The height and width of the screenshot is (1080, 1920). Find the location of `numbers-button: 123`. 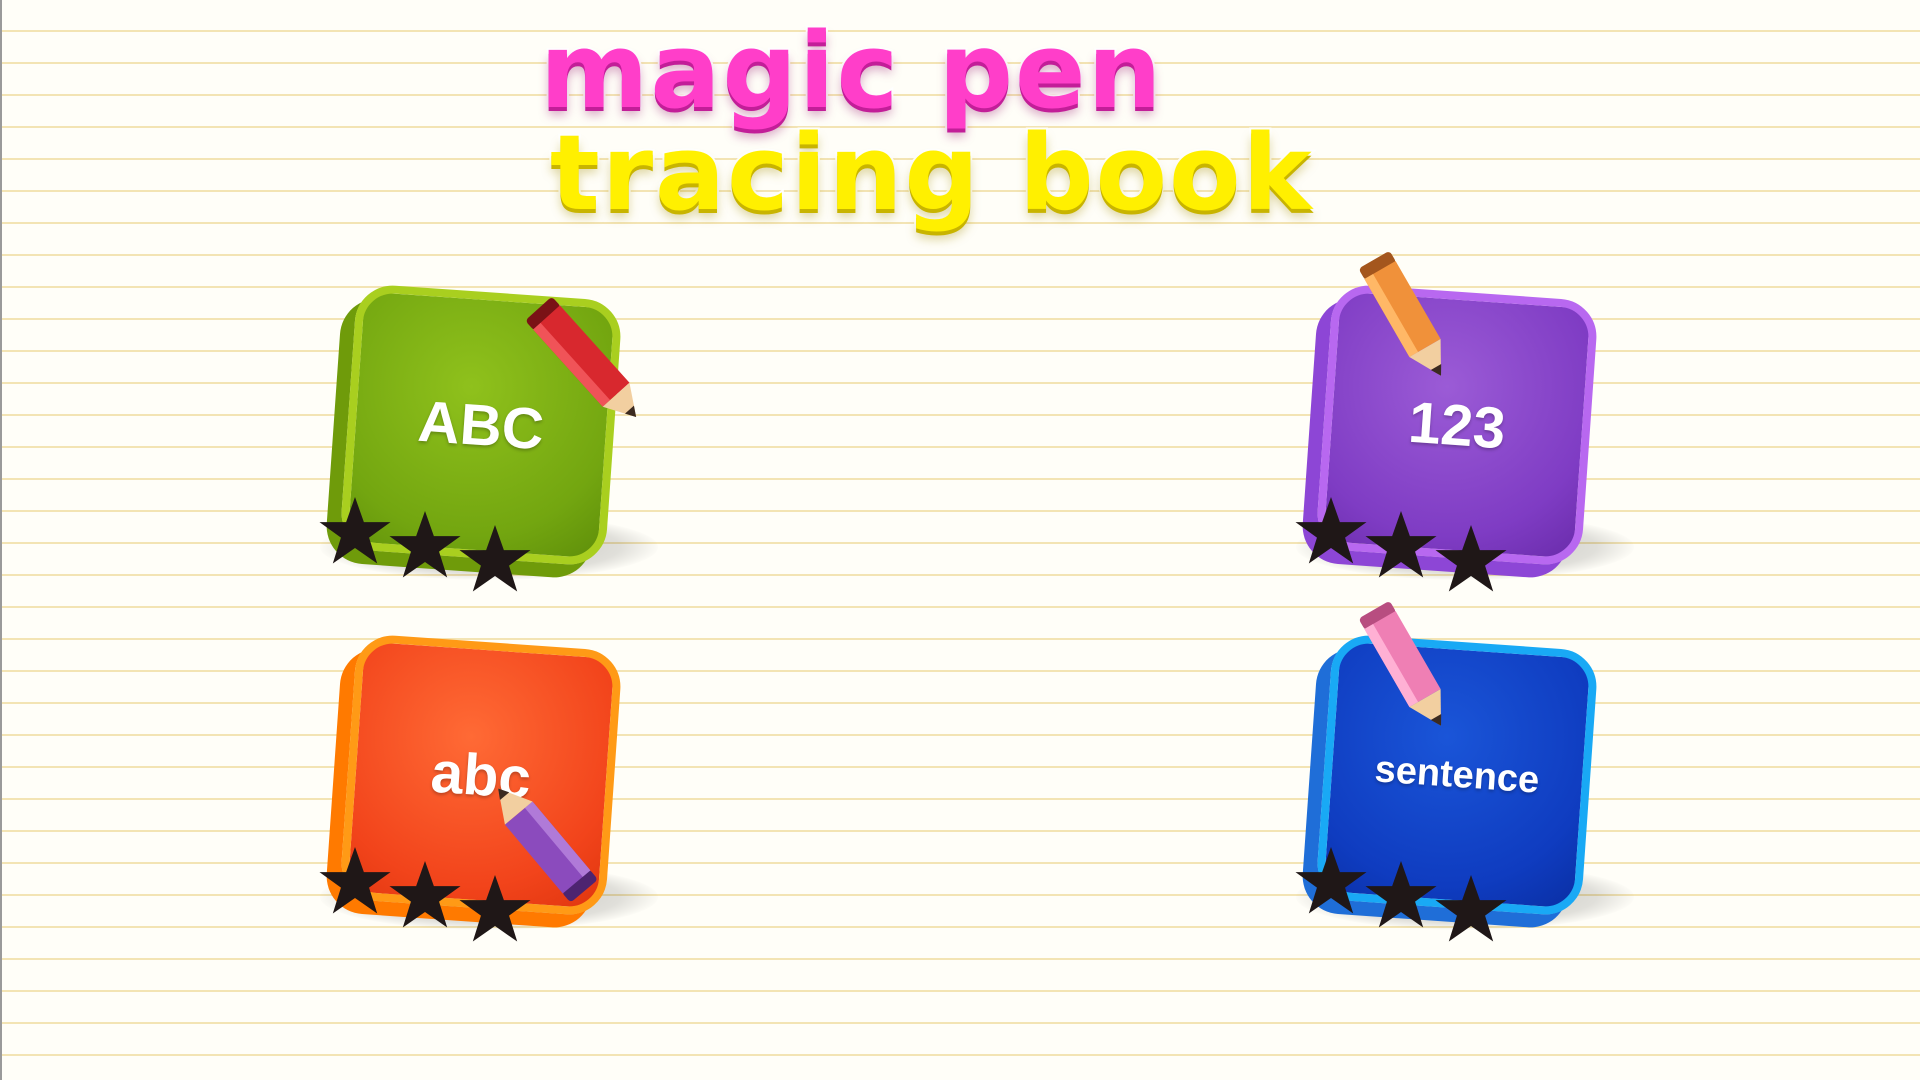

numbers-button: 123 is located at coordinates (1484, 437).